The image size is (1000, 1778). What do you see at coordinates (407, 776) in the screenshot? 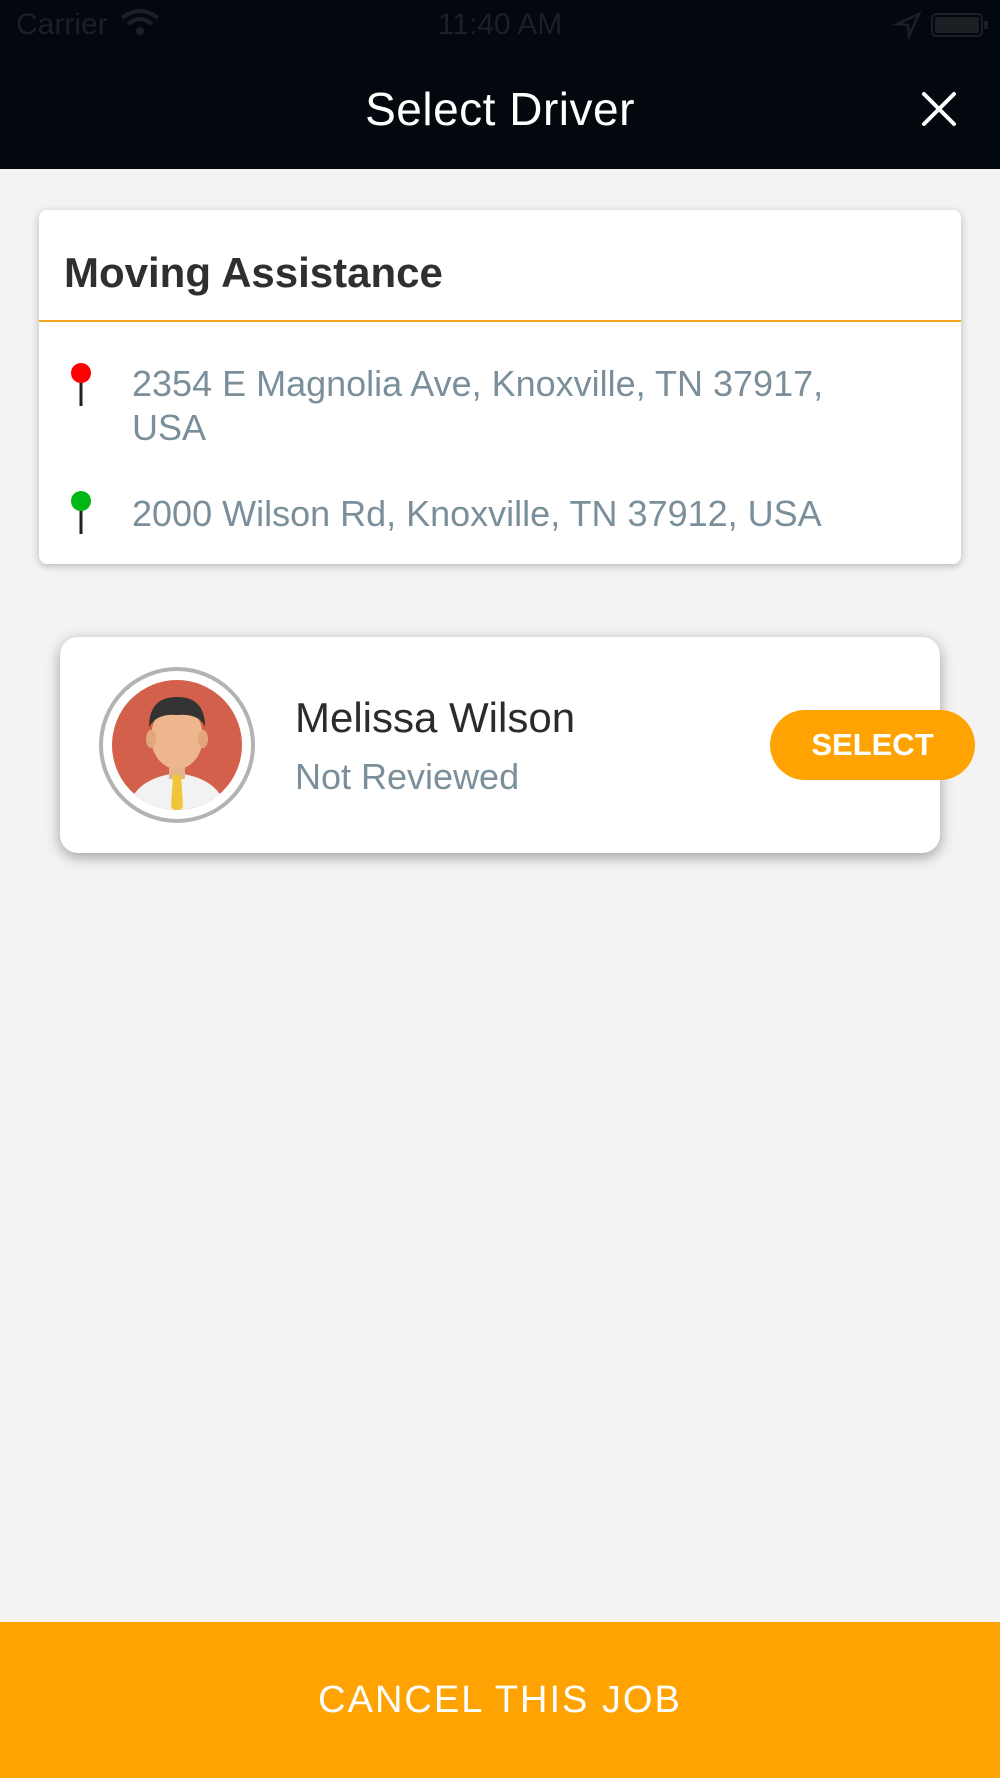
I see `driver-review-status: Not Reviewed` at bounding box center [407, 776].